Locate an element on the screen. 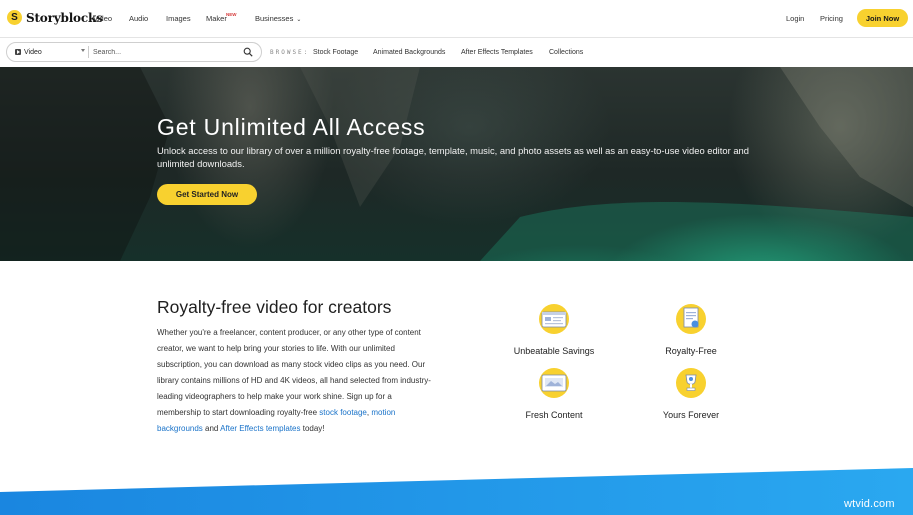  browse-link-stock-footage: Stock Footage is located at coordinates (335, 52).